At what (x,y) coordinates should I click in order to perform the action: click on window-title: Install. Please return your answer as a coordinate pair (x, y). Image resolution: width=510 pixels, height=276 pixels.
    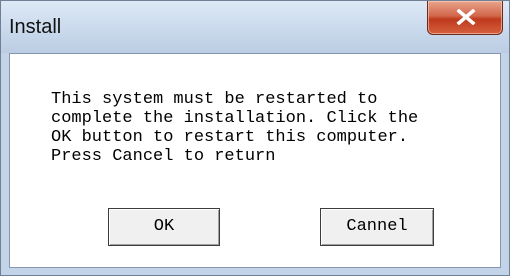
    Looking at the image, I should click on (35, 27).